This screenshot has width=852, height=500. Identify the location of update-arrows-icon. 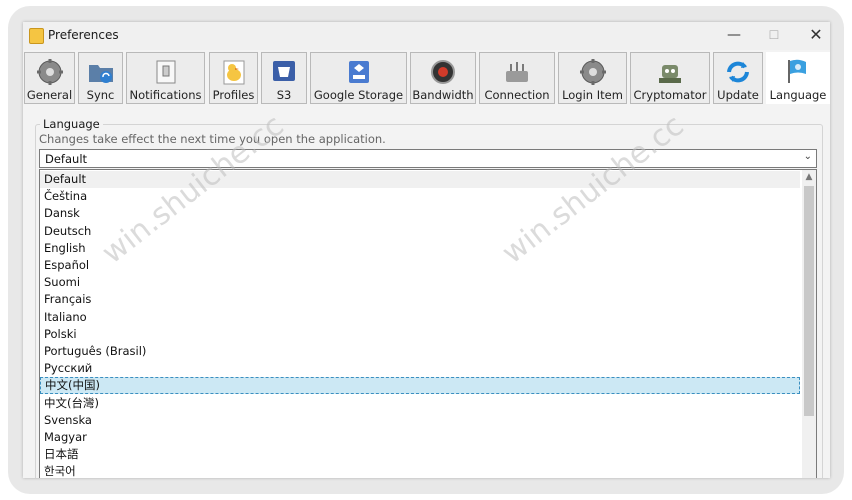
(738, 72).